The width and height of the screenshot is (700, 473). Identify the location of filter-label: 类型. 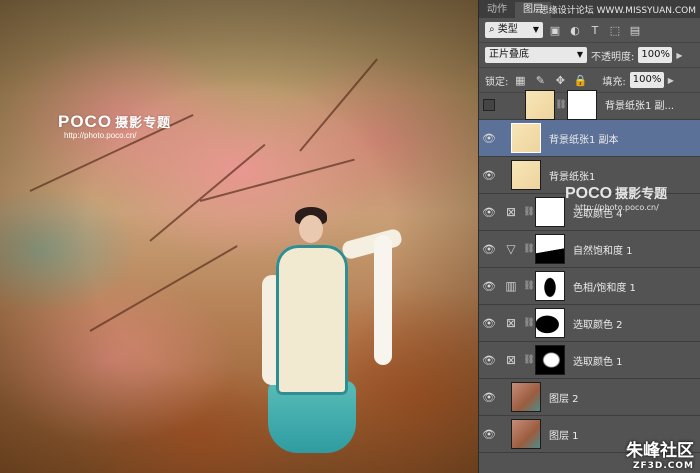
(507, 29).